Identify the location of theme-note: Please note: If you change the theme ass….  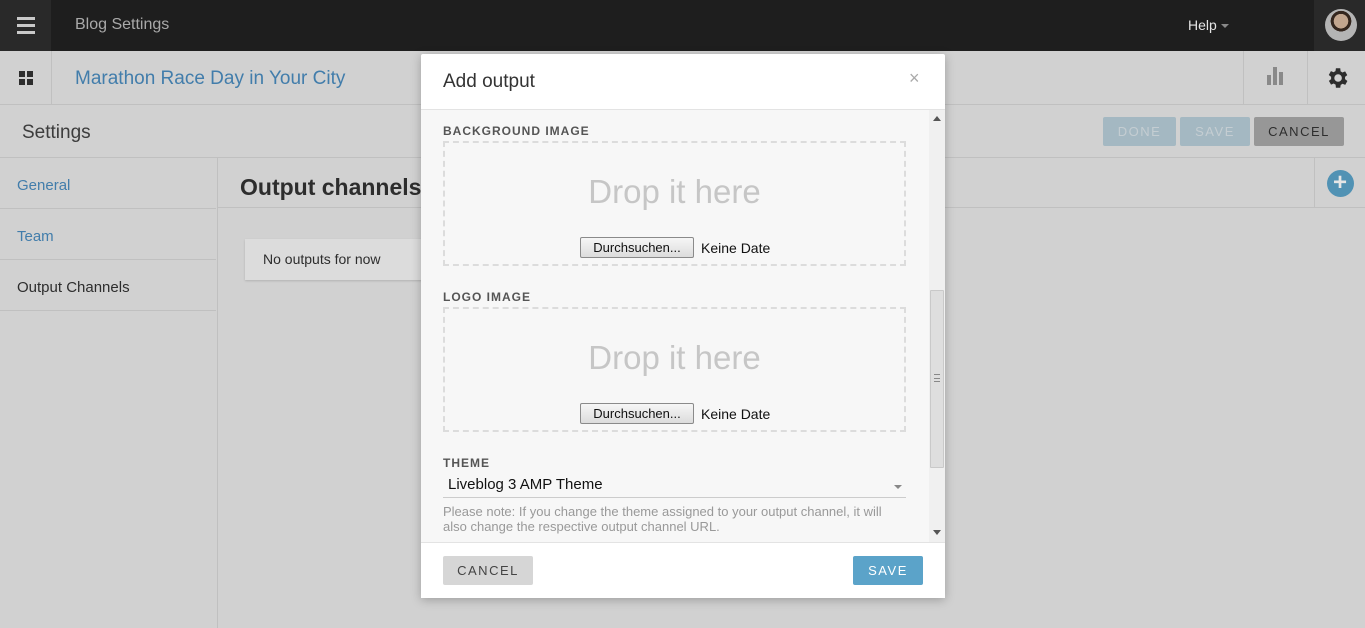
(662, 519).